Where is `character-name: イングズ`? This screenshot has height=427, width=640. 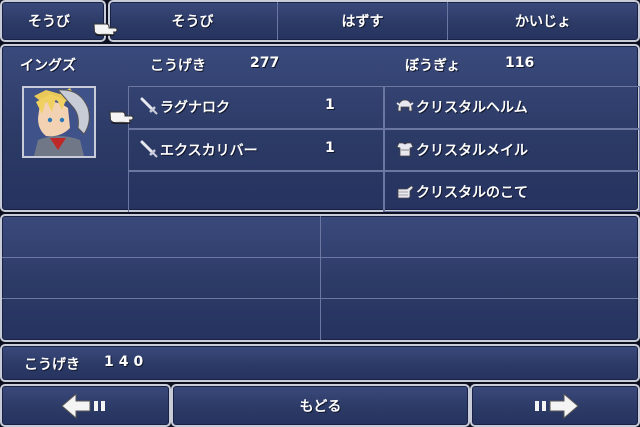
character-name: イングズ is located at coordinates (48, 66).